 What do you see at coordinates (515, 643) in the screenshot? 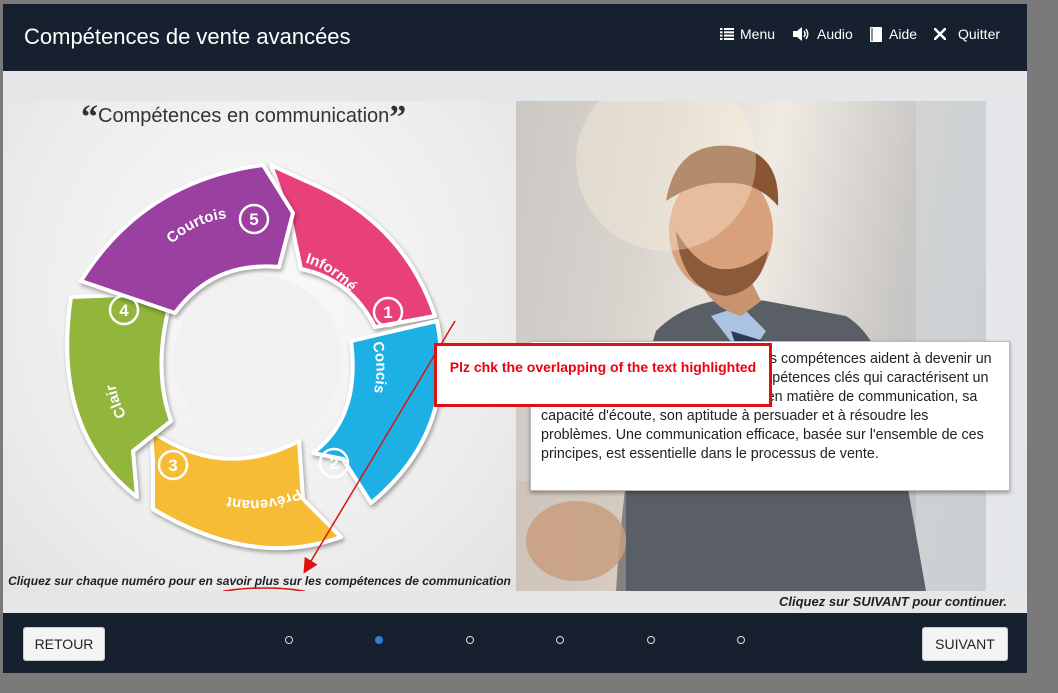
I see `bottom-bar: RETOUR SUIVANT` at bounding box center [515, 643].